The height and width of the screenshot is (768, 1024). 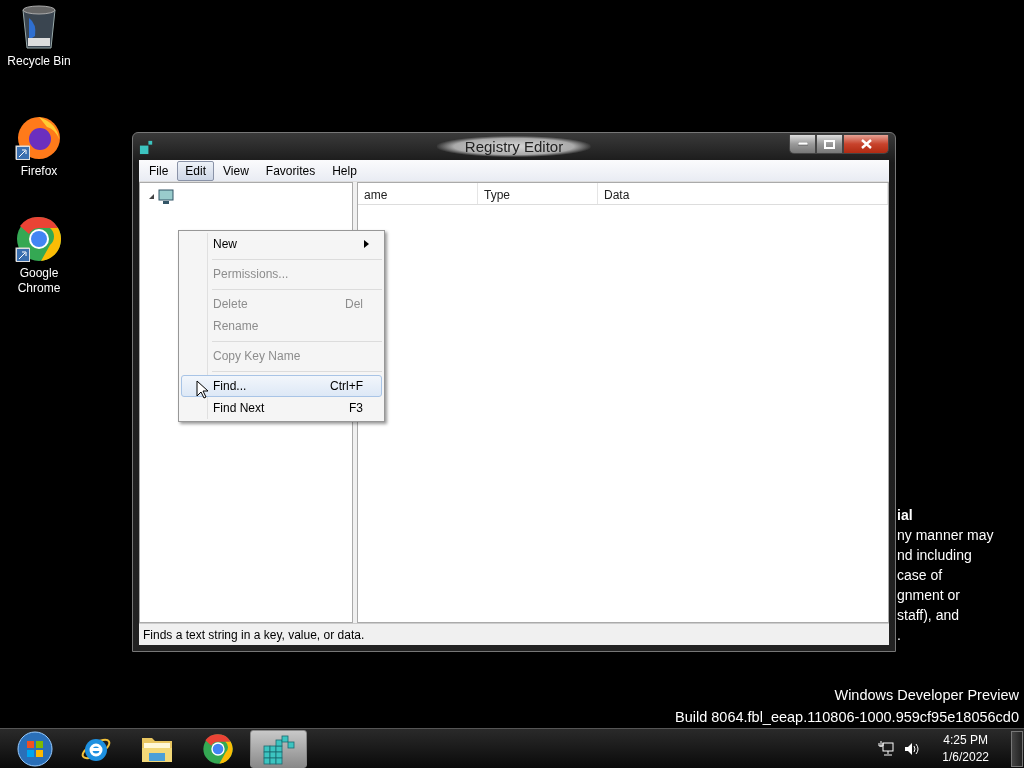 What do you see at coordinates (935, 555) in the screenshot?
I see `background-text: nd including` at bounding box center [935, 555].